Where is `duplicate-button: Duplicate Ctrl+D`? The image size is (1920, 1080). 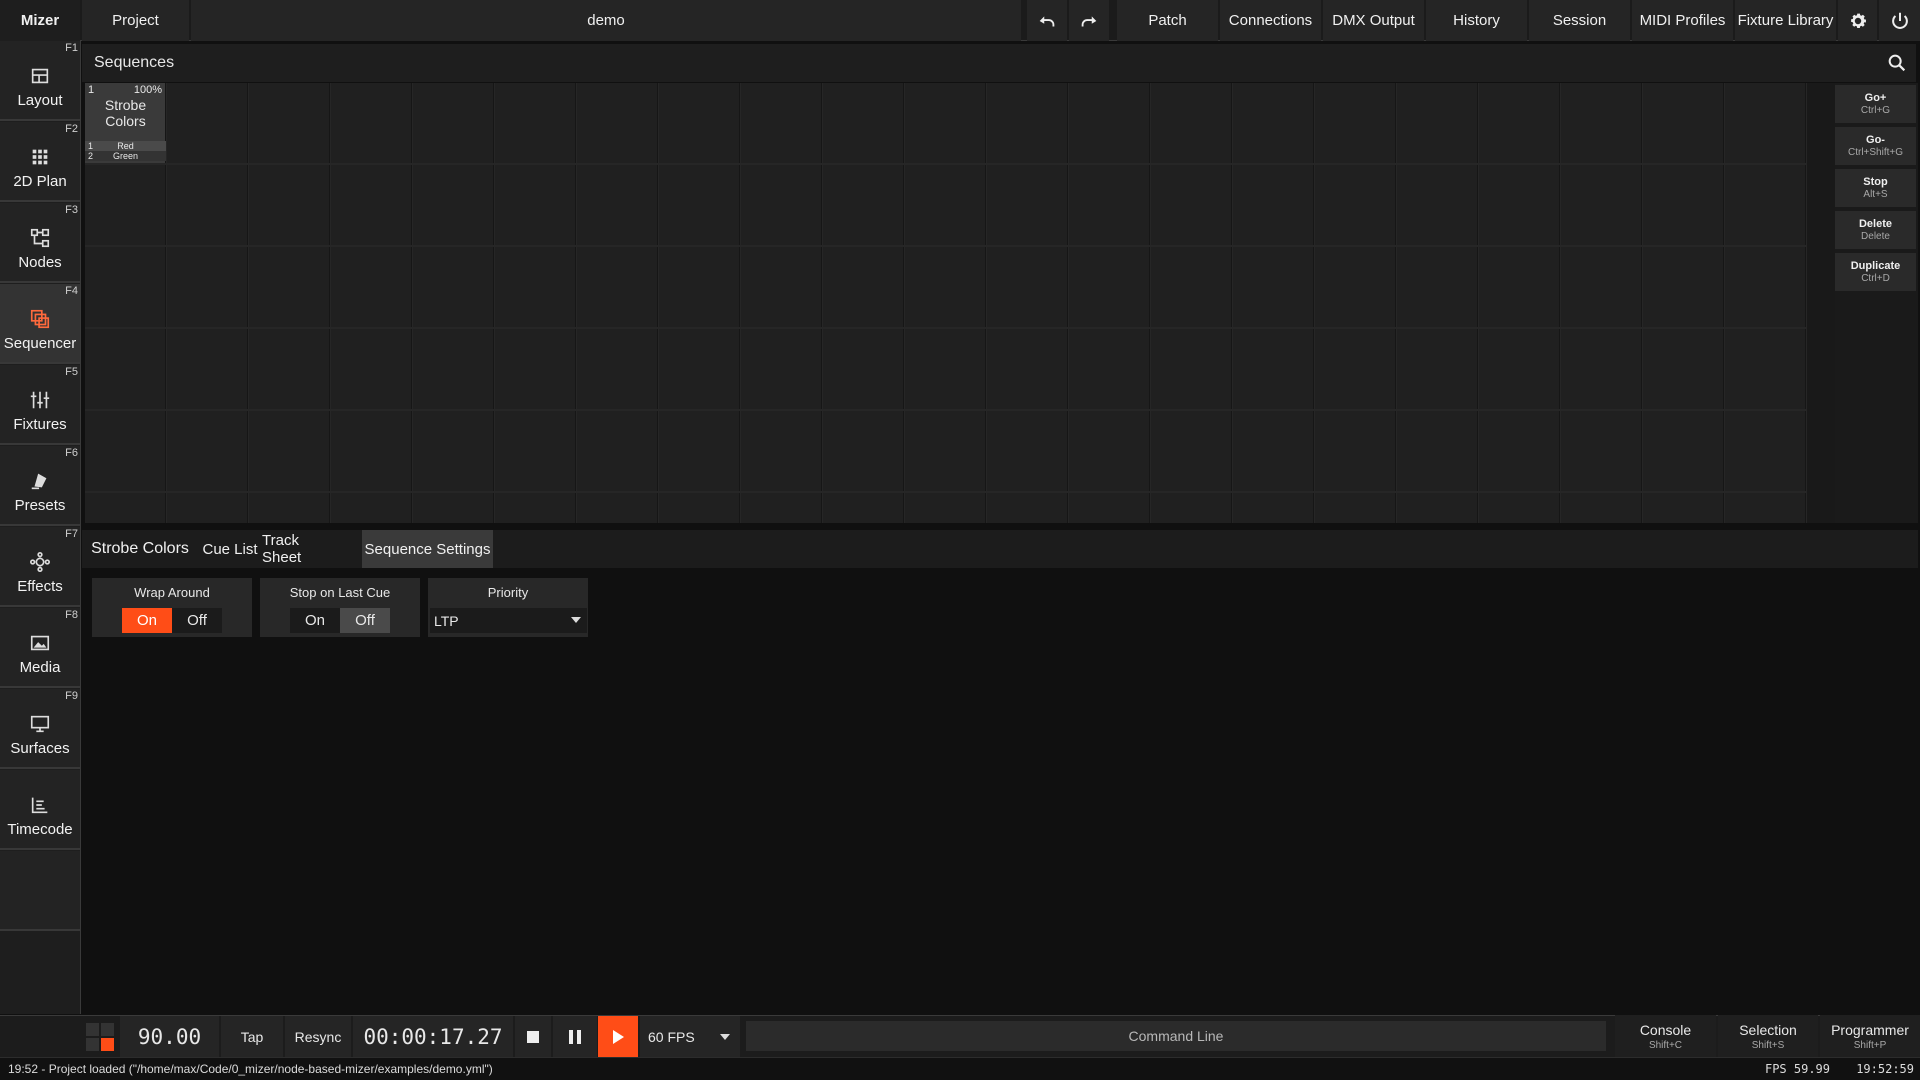
duplicate-button: Duplicate Ctrl+D is located at coordinates (1875, 272).